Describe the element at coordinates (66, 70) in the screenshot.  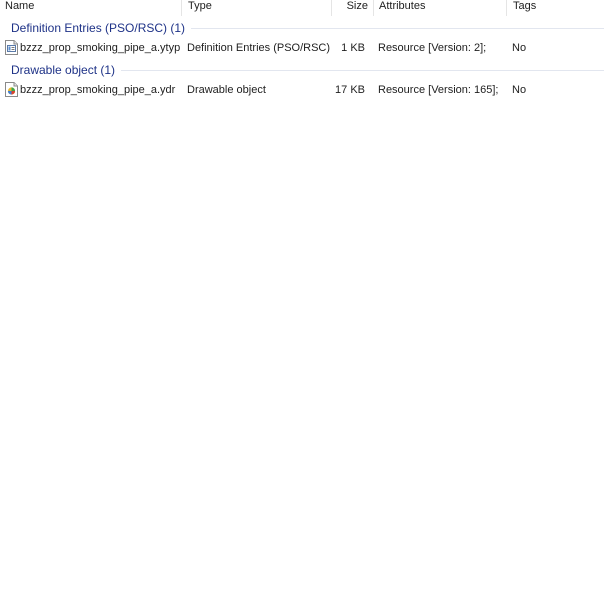
I see `group-title: Drawable object (1)` at that location.